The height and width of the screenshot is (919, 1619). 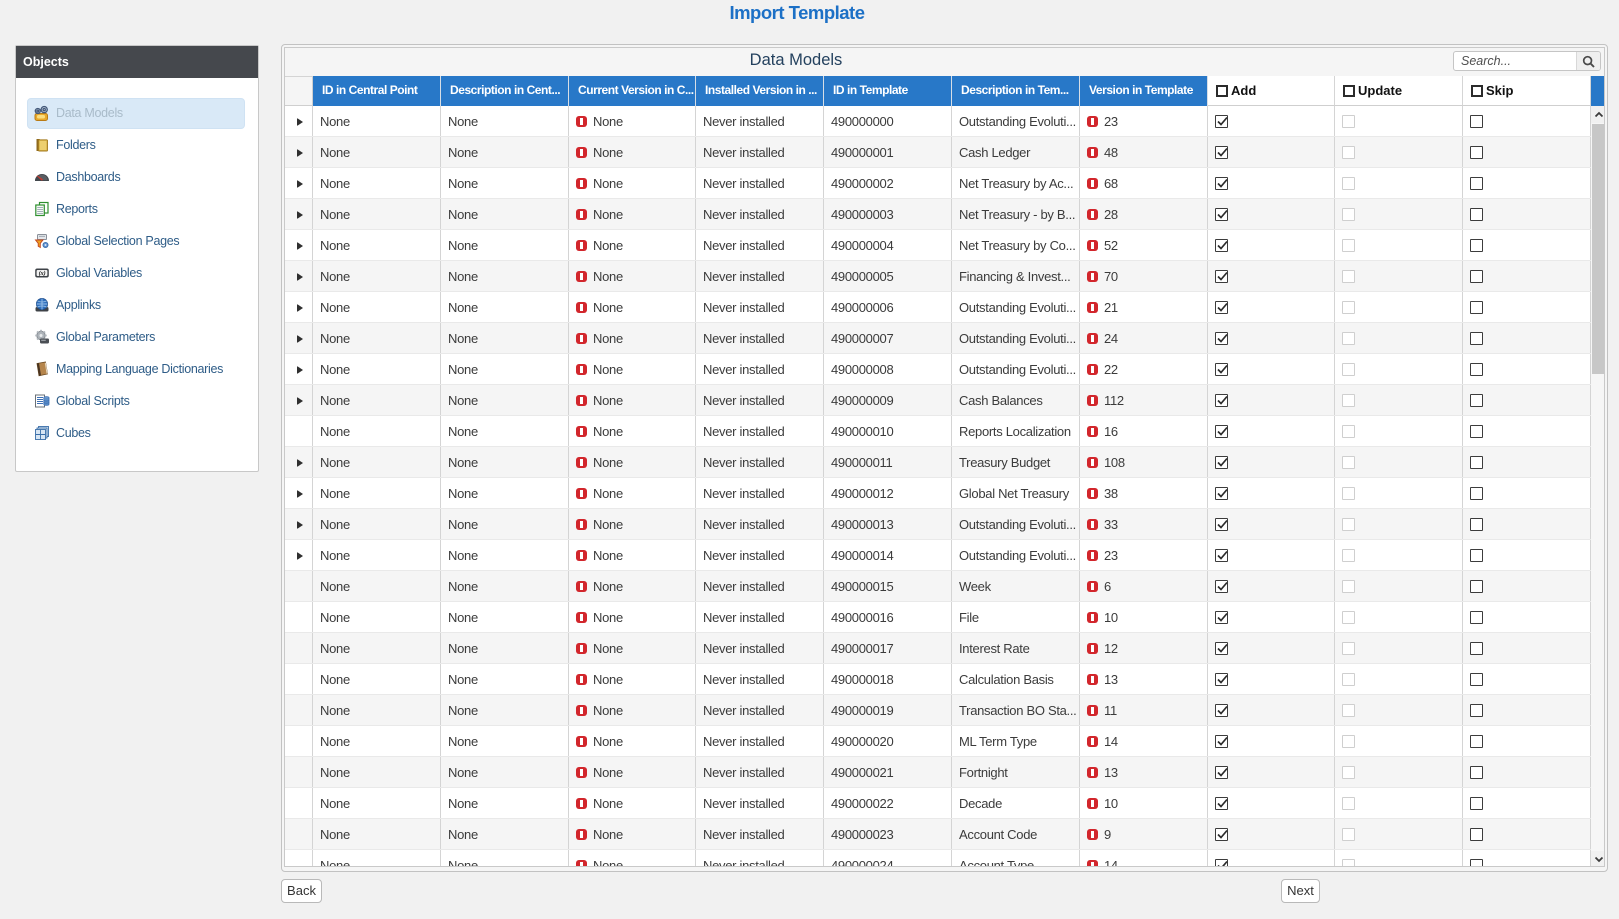 What do you see at coordinates (42, 273) in the screenshot?
I see `svg-text: (x)` at bounding box center [42, 273].